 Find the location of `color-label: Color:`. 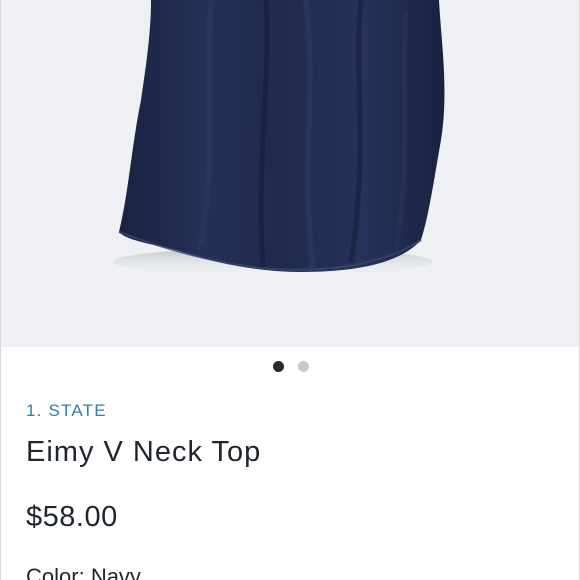

color-label: Color: is located at coordinates (55, 572).